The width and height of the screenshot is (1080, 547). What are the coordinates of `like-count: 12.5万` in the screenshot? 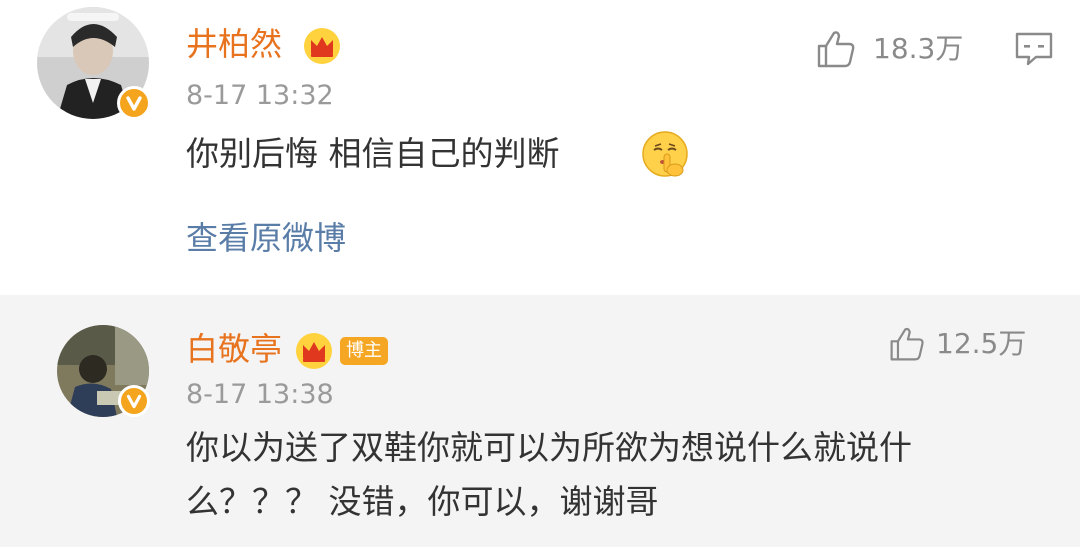 It's located at (981, 343).